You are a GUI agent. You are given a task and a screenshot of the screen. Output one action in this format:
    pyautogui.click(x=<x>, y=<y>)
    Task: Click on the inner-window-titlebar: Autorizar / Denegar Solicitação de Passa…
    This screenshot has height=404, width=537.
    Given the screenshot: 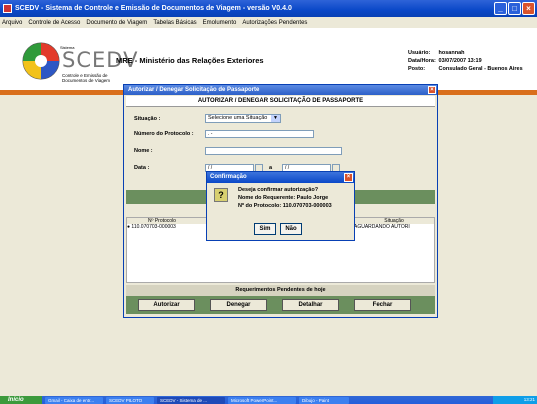 What is the action you would take?
    pyautogui.click(x=280, y=90)
    